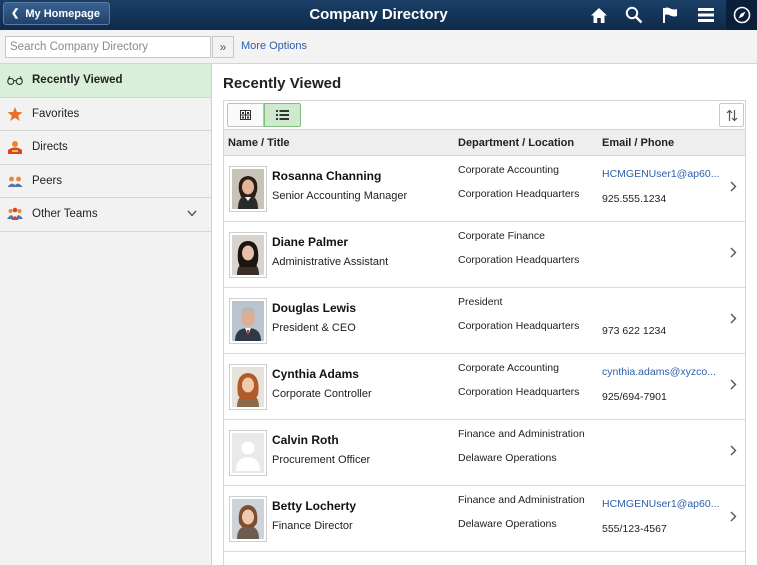 The height and width of the screenshot is (565, 757). I want to click on employee-title: President & CEO, so click(314, 328).